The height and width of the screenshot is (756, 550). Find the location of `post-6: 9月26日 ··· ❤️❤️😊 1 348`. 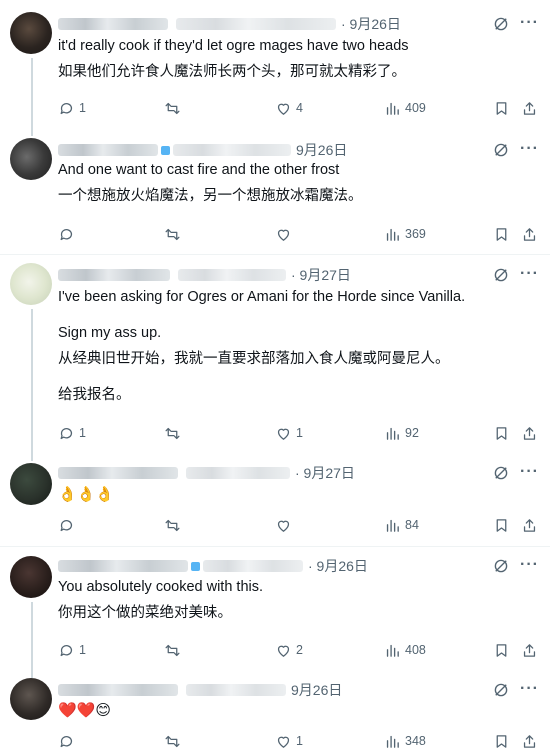

post-6: 9月26日 ··· ❤️❤️😊 1 348 is located at coordinates (275, 715).